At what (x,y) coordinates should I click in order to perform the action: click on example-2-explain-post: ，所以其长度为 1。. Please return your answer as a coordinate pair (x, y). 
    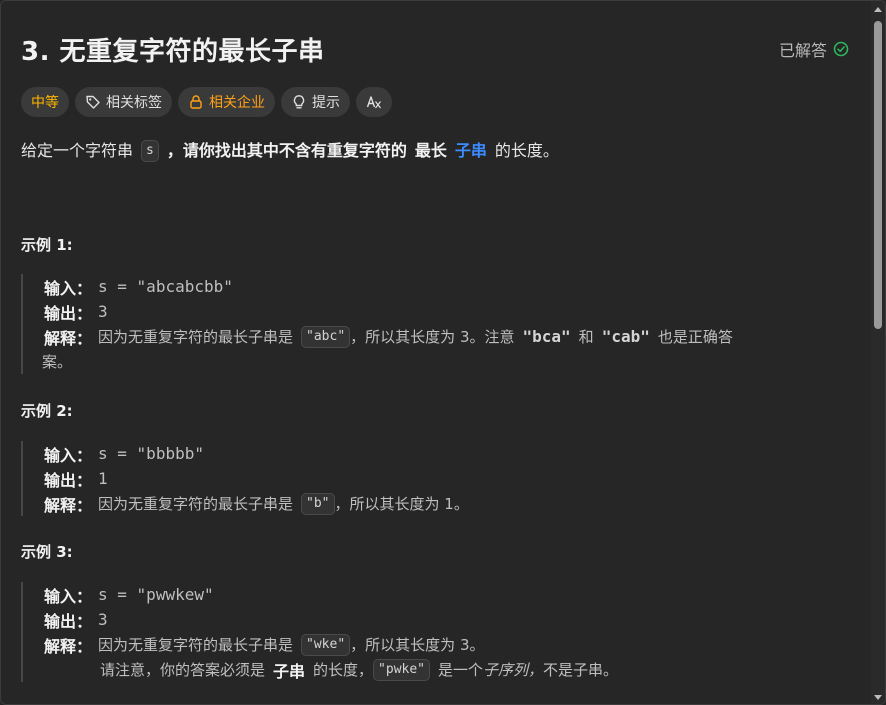
    Looking at the image, I should click on (401, 504).